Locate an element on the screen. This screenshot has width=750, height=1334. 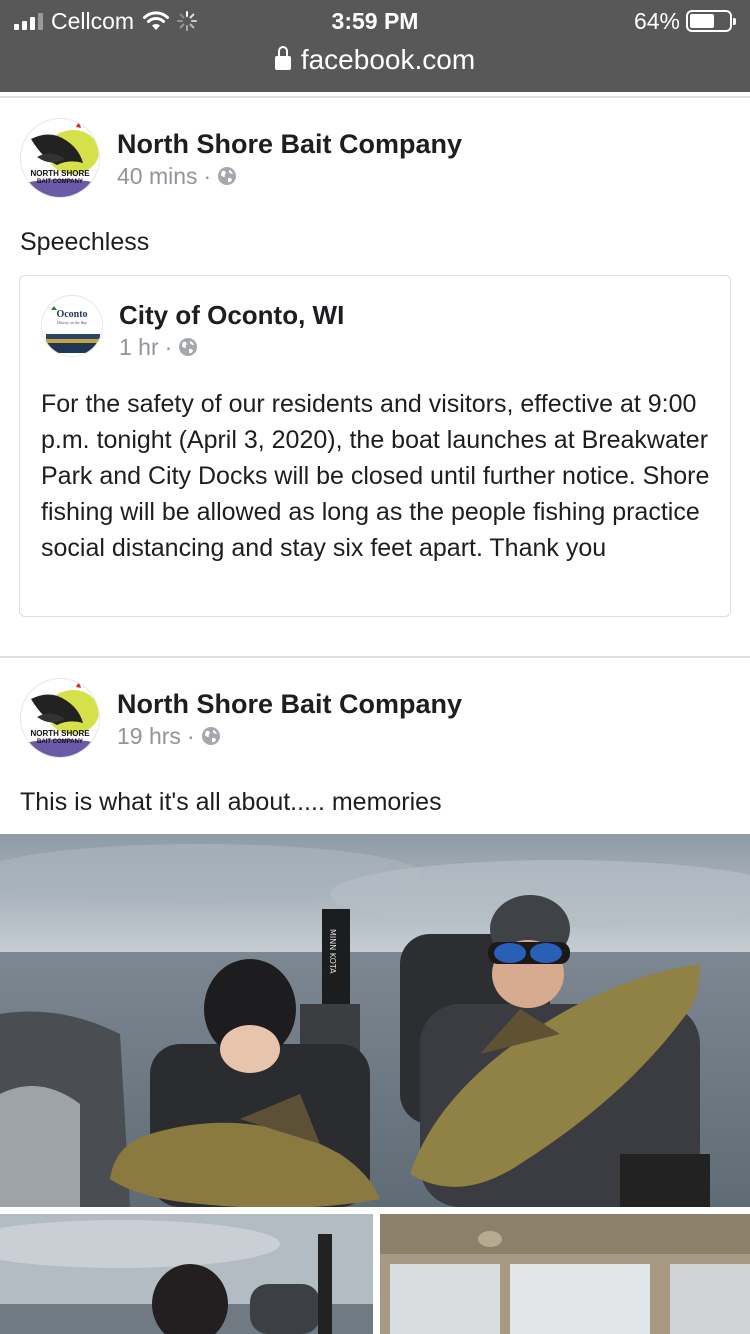
oconto-logo-name: Oconto is located at coordinates (72, 314).